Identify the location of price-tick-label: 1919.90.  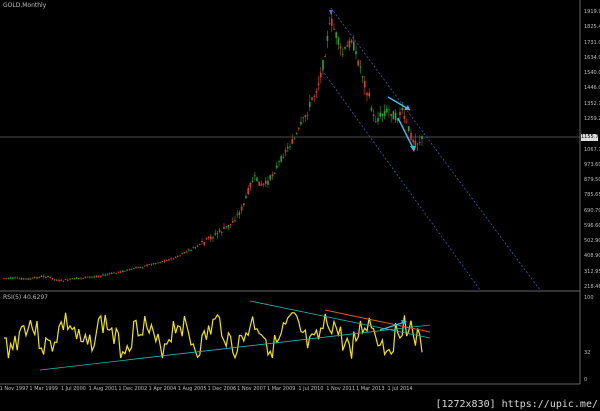
(592, 12).